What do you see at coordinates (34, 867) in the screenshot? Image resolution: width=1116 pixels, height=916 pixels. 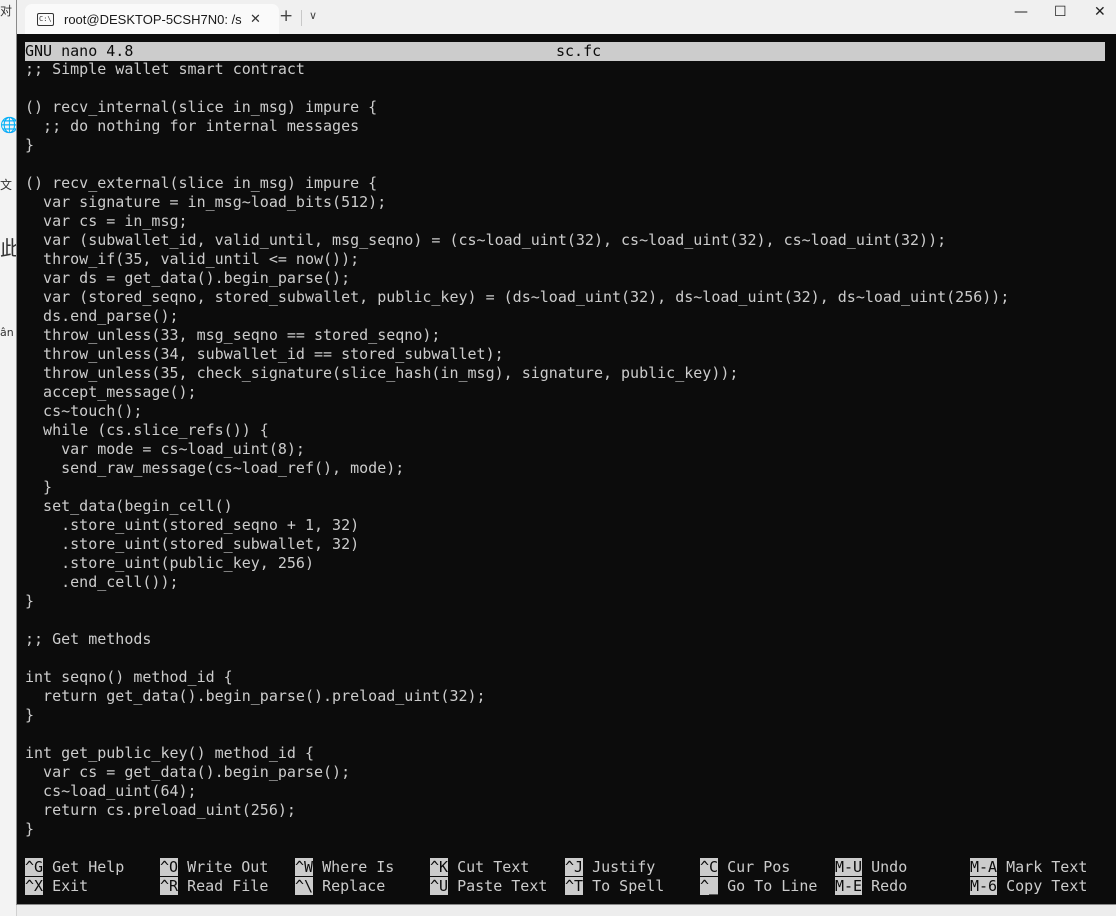 I see `shortcut-key: ^G` at bounding box center [34, 867].